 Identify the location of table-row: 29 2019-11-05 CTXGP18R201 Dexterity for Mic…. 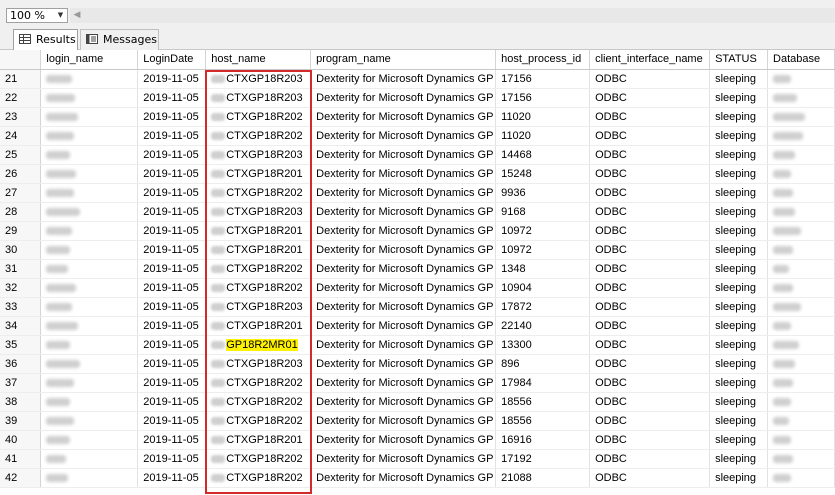
(417, 231).